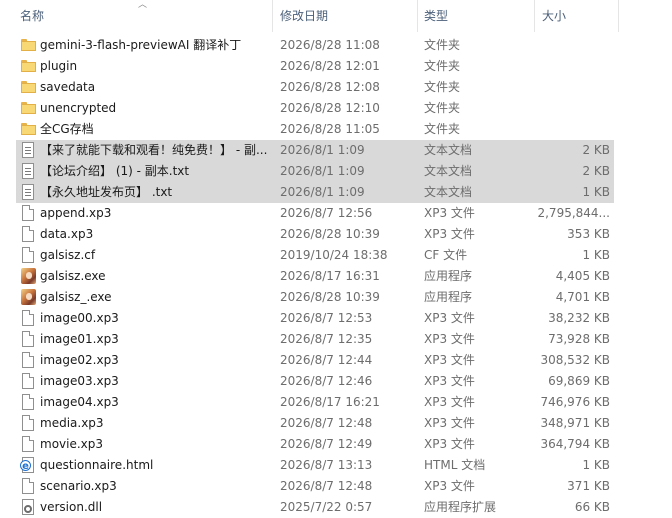  Describe the element at coordinates (336, 171) in the screenshot. I see `file-row: 【论坛介绍】 (1) - 副本.txt 2026/8/1 1:09 文本文档 2 KB` at that location.